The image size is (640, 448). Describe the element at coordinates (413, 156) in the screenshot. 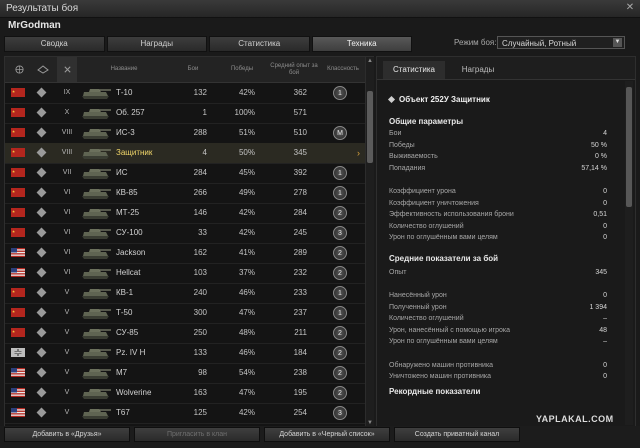

I see `stat-label: Выживаемость` at that location.